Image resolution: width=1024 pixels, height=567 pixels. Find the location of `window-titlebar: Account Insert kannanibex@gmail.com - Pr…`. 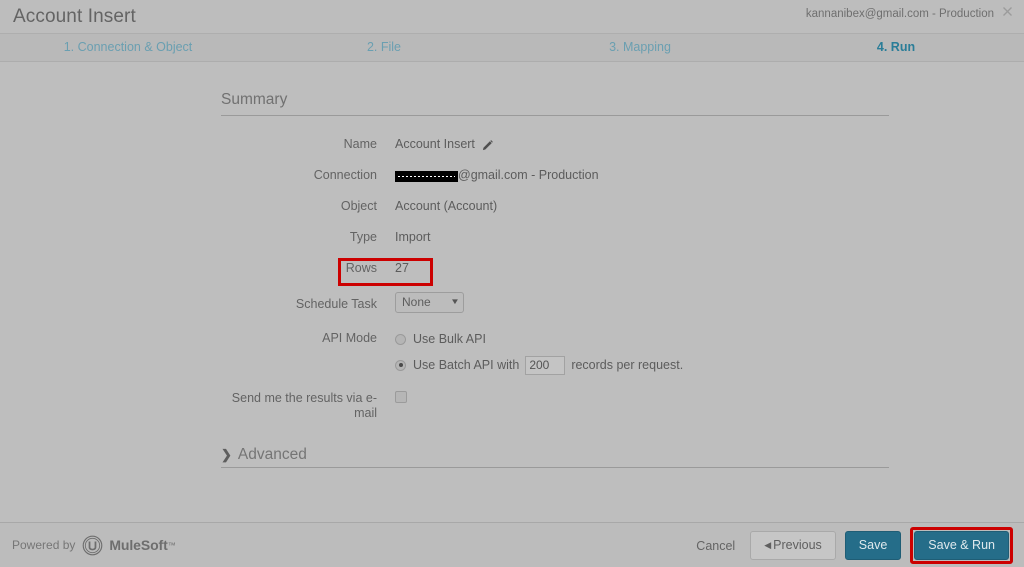

window-titlebar: Account Insert kannanibex@gmail.com - Pr… is located at coordinates (512, 17).